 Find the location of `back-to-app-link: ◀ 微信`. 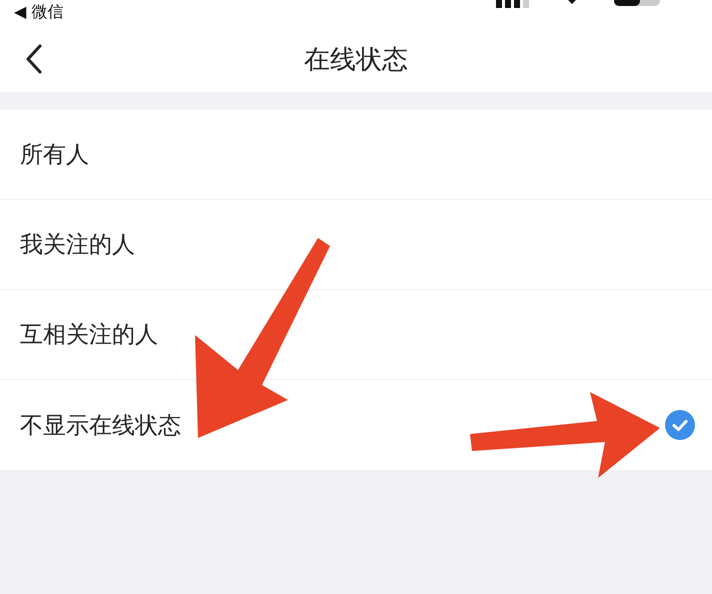

back-to-app-link: ◀ 微信 is located at coordinates (39, 12).